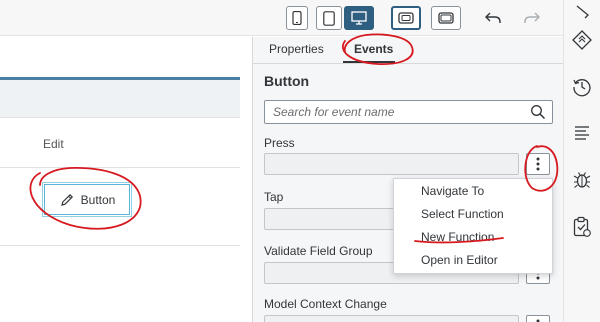  I want to click on phone-view-button, so click(297, 18).